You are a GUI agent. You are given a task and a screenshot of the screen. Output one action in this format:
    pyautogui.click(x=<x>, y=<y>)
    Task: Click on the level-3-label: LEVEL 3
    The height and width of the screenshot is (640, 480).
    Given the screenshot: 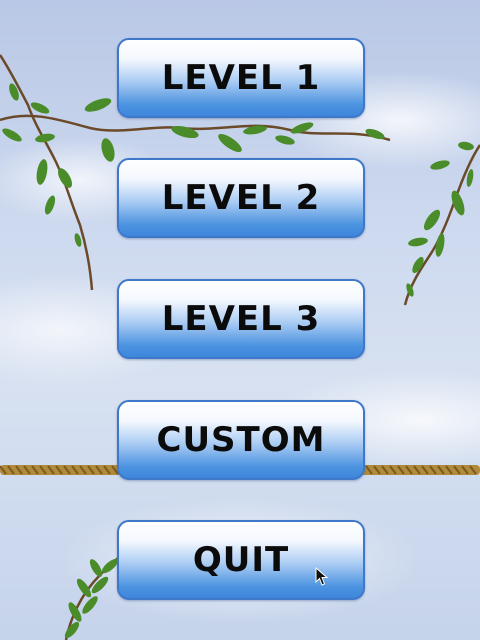 What is the action you would take?
    pyautogui.click(x=241, y=319)
    